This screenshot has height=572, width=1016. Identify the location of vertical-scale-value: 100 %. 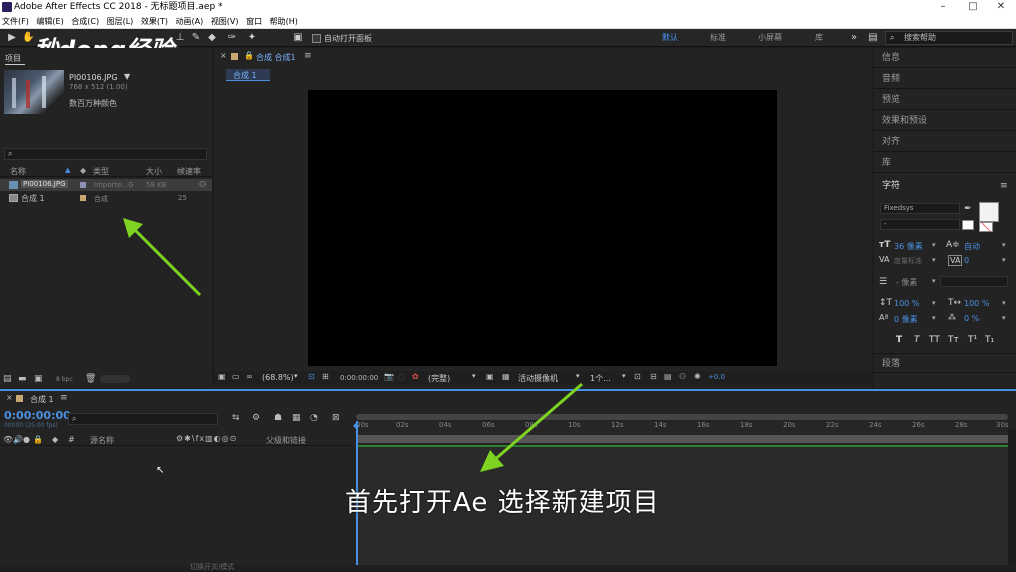
(906, 303).